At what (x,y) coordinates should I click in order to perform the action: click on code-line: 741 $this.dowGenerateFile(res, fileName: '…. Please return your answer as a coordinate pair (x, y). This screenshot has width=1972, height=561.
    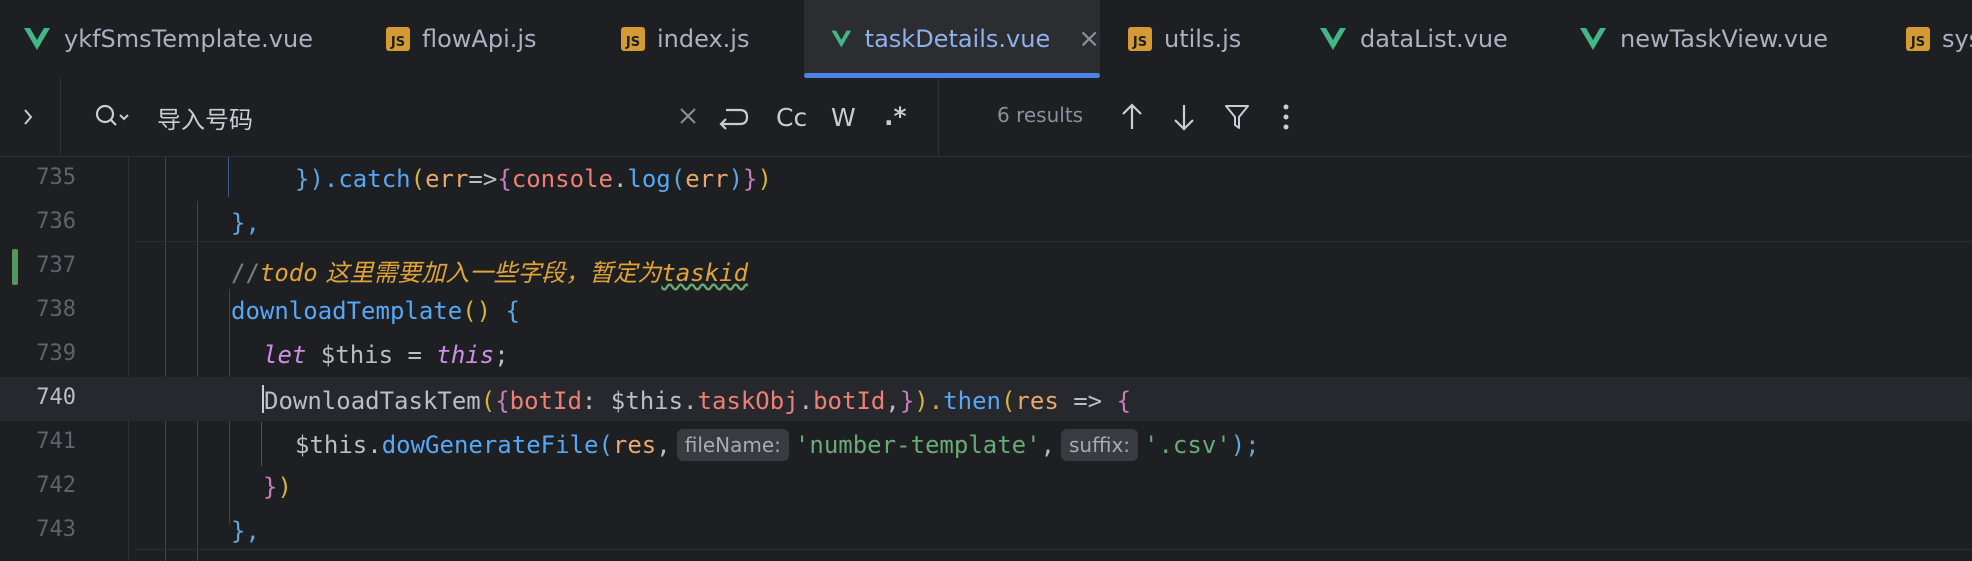
    Looking at the image, I should click on (986, 443).